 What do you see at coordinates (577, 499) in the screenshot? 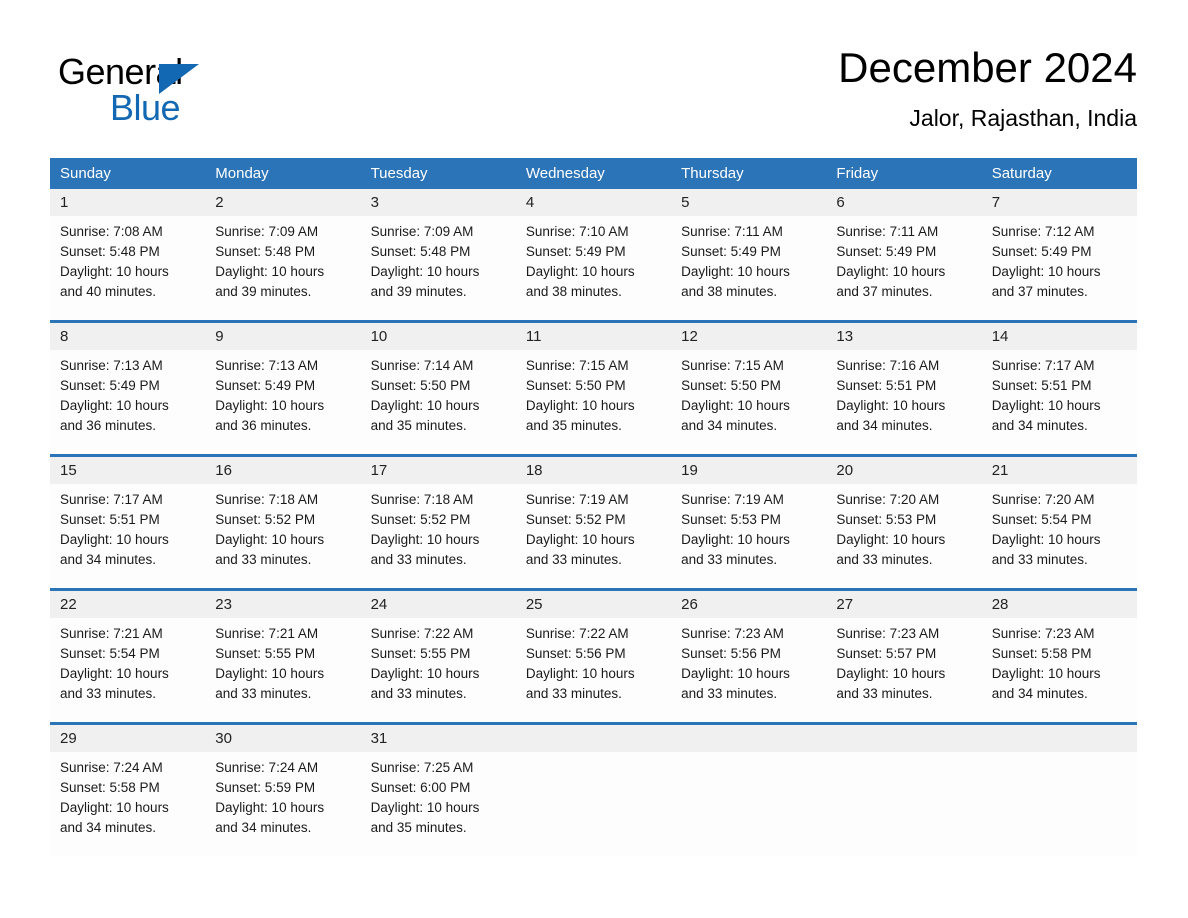
I see `day-sunrise-text: Sunrise: 7:19 AM` at bounding box center [577, 499].